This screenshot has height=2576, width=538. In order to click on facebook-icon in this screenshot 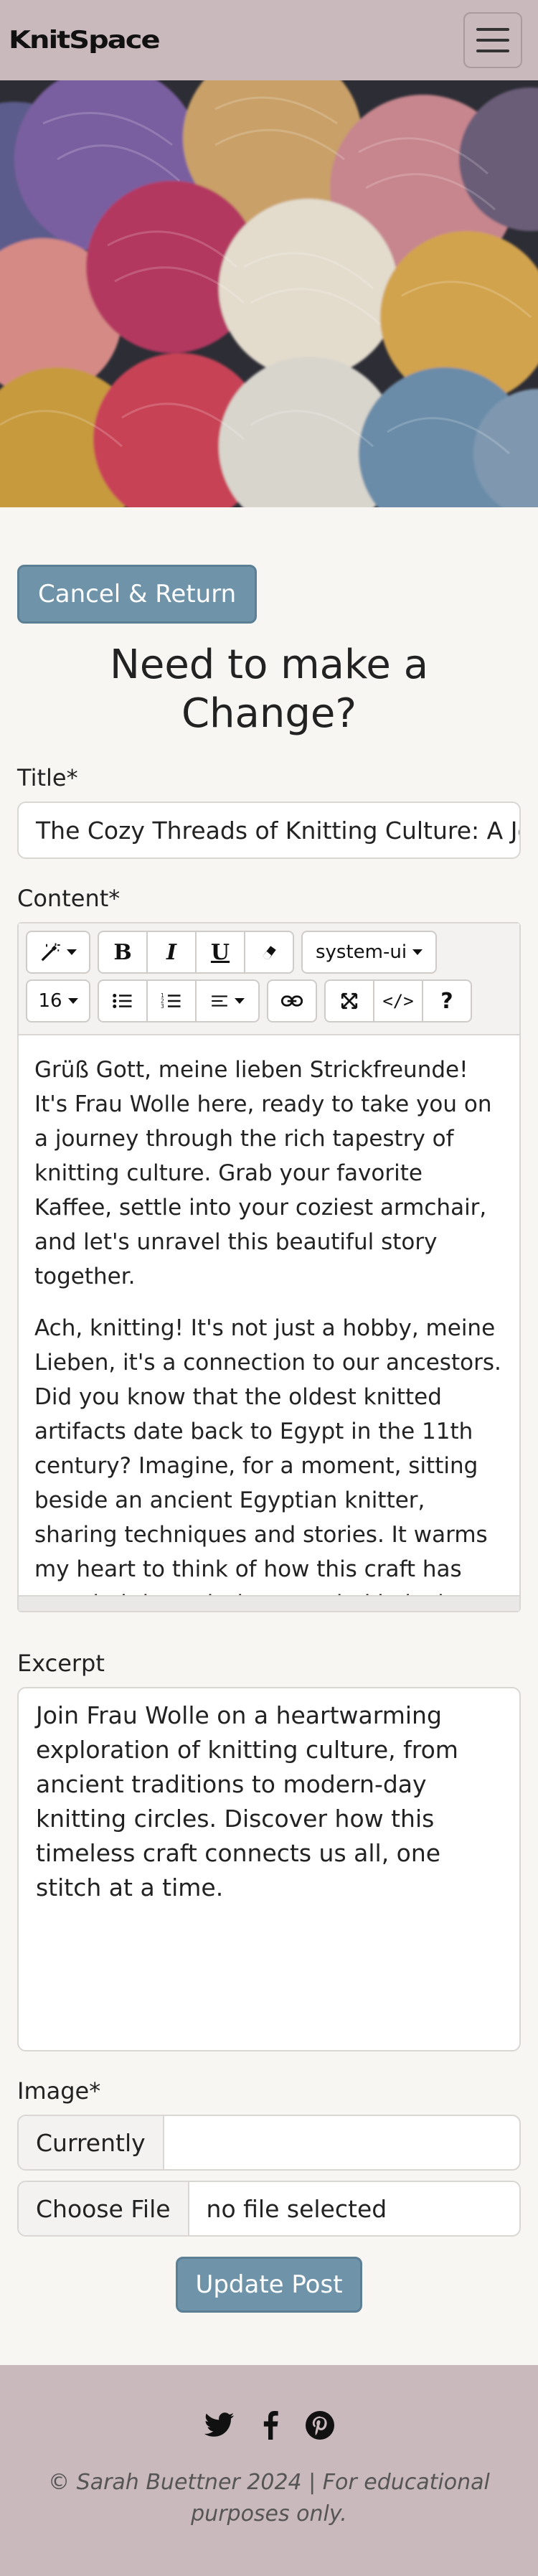, I will do `click(270, 2425)`.